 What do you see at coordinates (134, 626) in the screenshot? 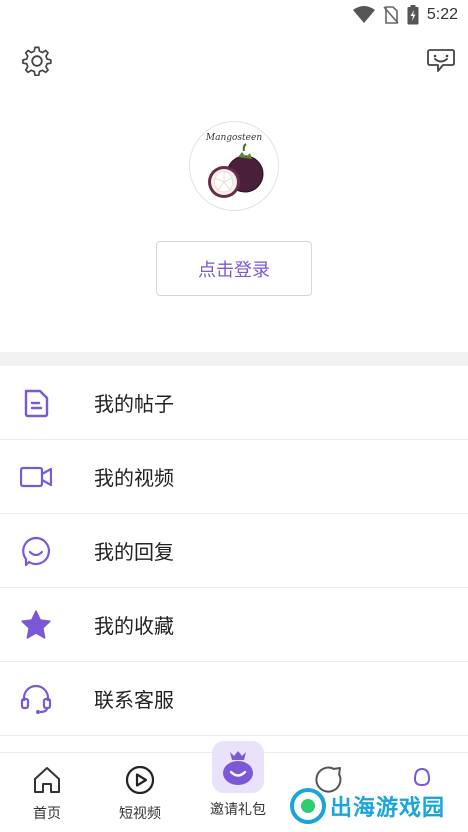
I see `menu-item-label: 我的收藏` at bounding box center [134, 626].